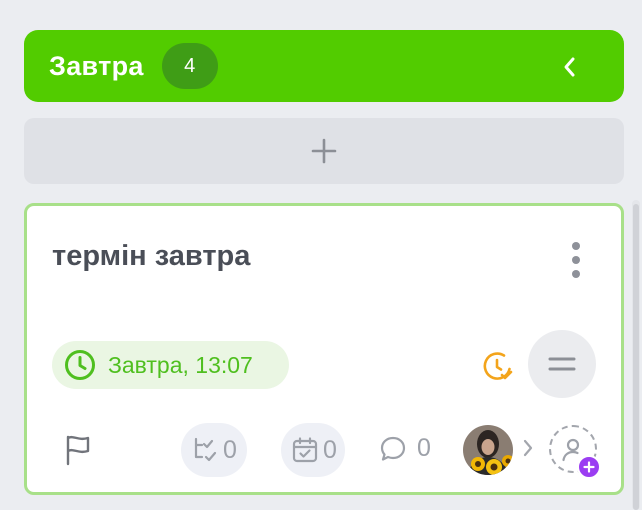 The width and height of the screenshot is (642, 510). I want to click on clock-icon, so click(80, 365).